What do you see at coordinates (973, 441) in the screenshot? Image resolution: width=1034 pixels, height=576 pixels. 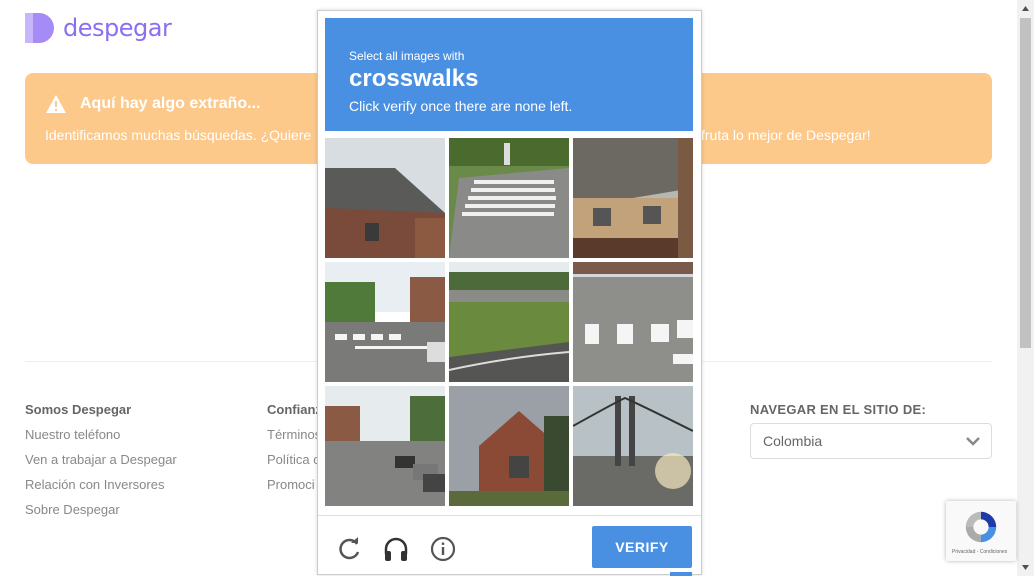 I see `chevron-down-icon` at bounding box center [973, 441].